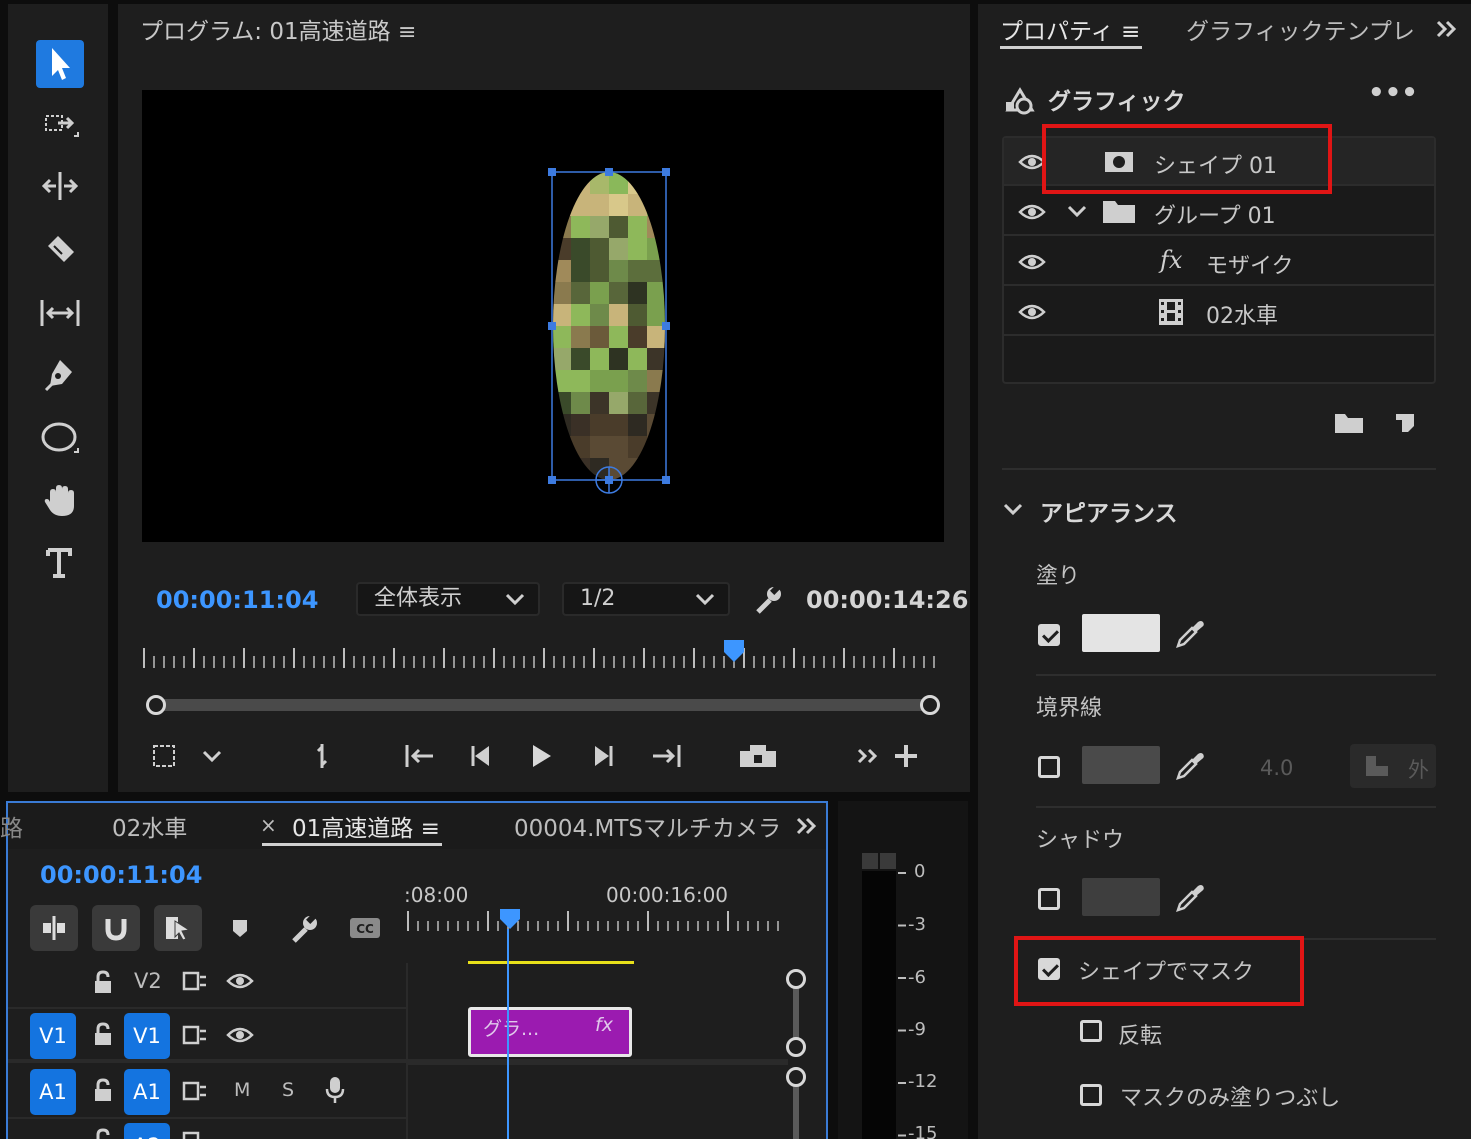 Image resolution: width=1471 pixels, height=1139 pixels. Describe the element at coordinates (1349, 423) in the screenshot. I see `new-group-folder-icon` at that location.